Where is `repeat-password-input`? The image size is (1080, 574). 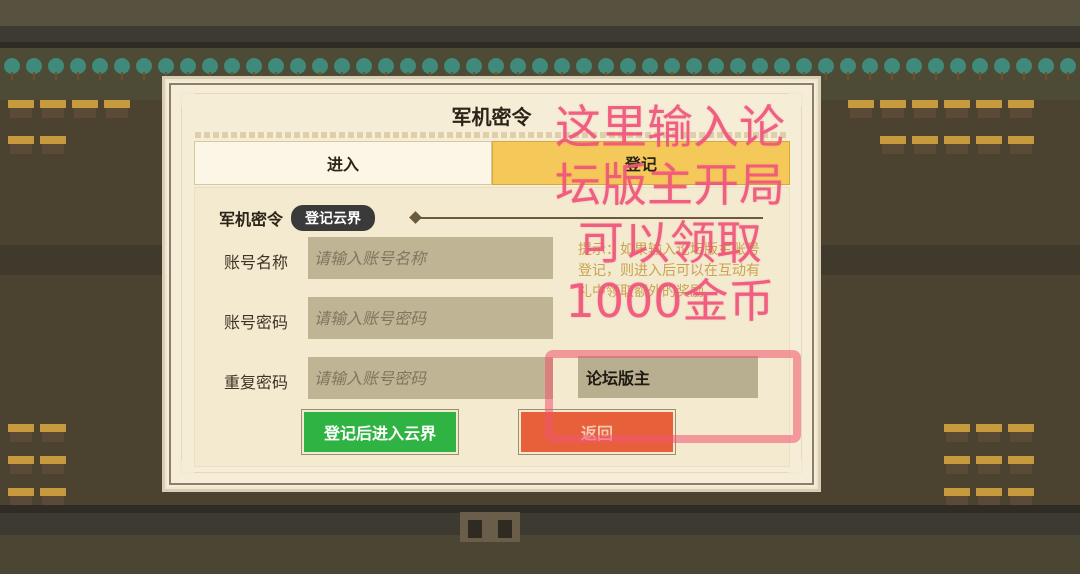 repeat-password-input is located at coordinates (430, 378).